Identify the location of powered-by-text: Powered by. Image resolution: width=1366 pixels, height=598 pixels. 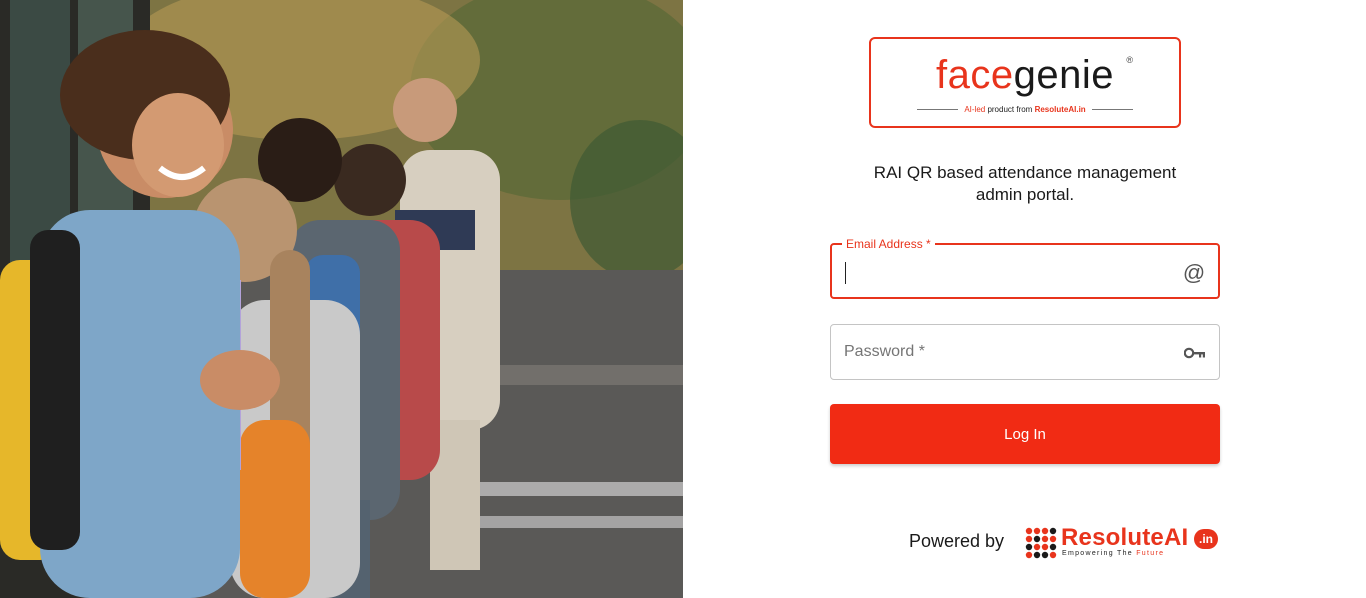
(957, 541).